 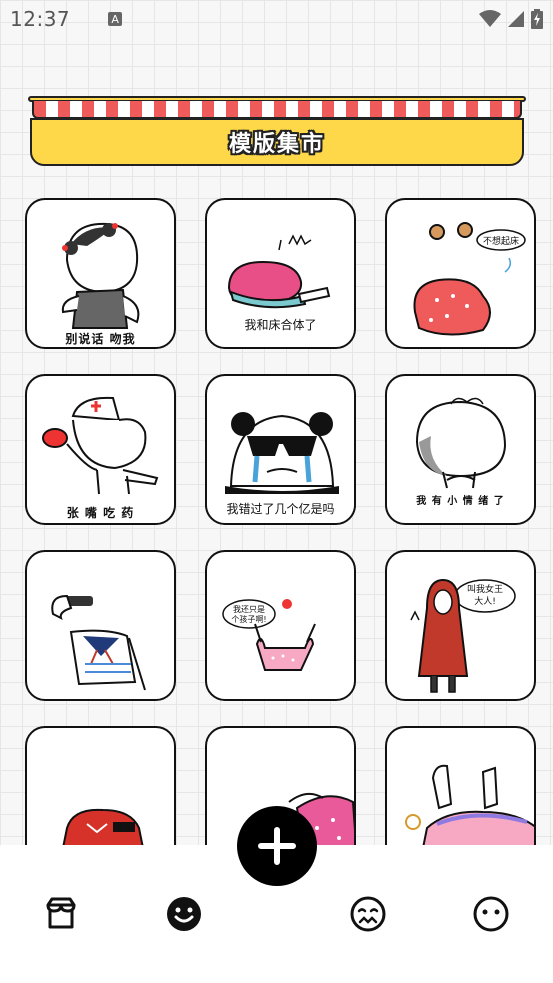 I want to click on template-card: 张 嘴 吃 药, so click(x=100, y=449).